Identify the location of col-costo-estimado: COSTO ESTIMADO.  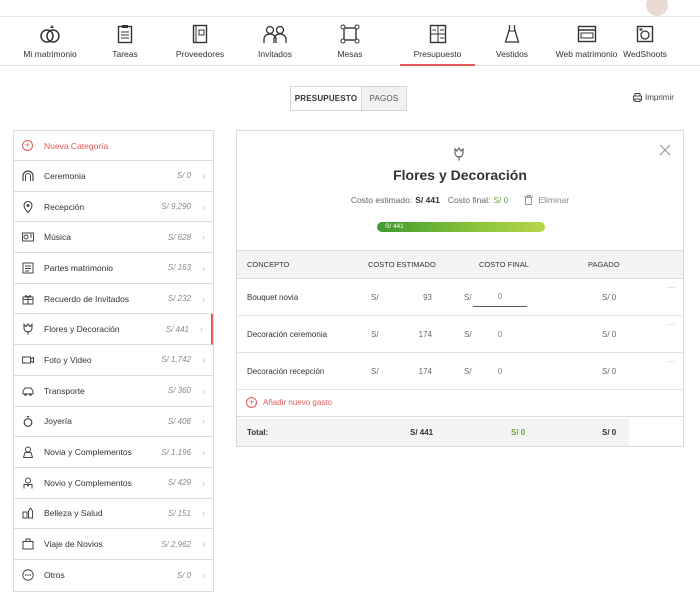
(402, 264).